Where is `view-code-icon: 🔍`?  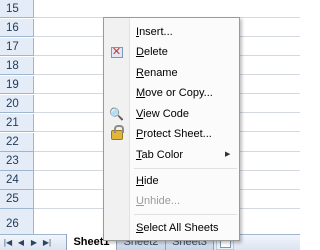
view-code-icon: 🔍 is located at coordinates (116, 114).